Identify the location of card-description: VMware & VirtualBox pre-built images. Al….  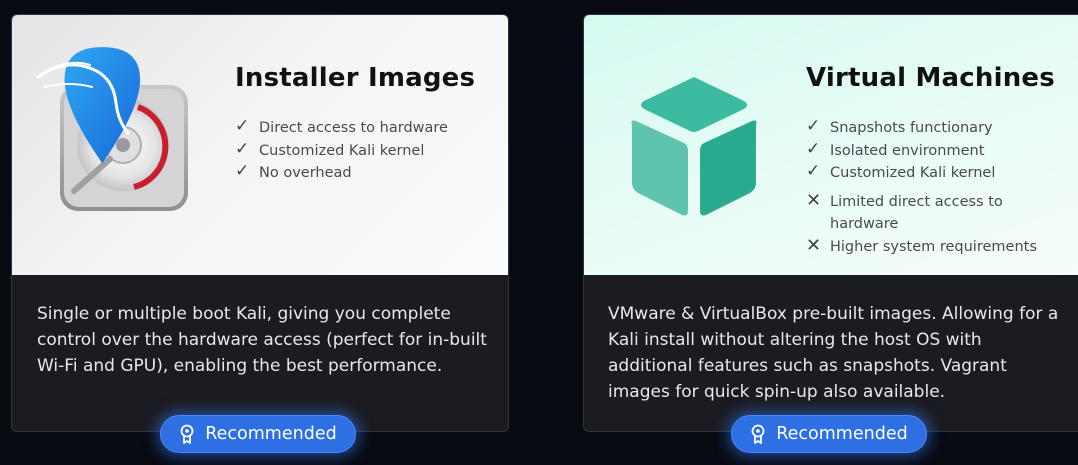
(833, 353).